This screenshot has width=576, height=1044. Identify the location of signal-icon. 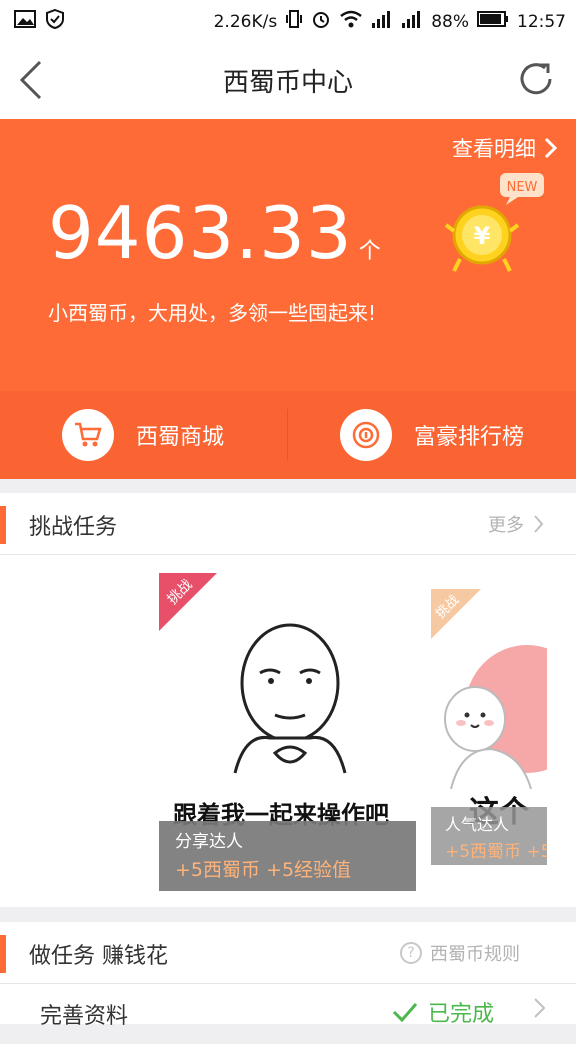
(382, 21).